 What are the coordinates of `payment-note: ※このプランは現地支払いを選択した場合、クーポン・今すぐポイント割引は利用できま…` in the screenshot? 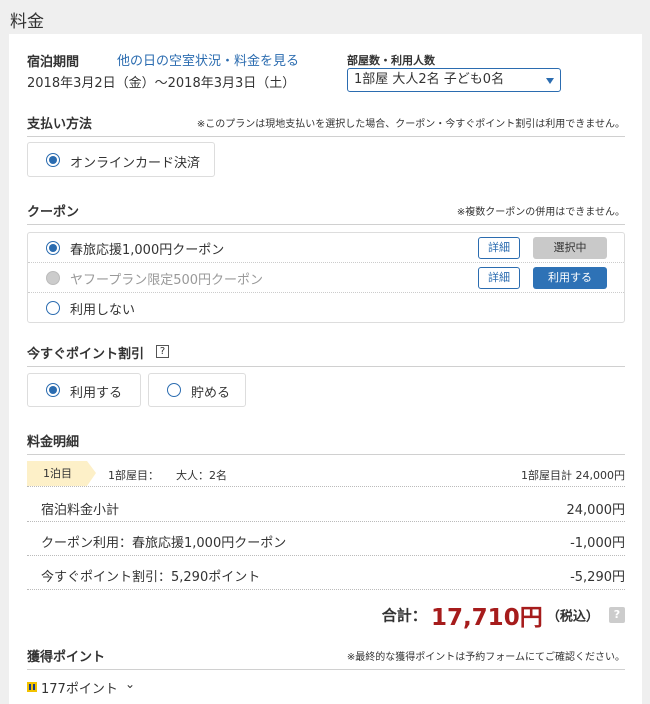 It's located at (410, 124).